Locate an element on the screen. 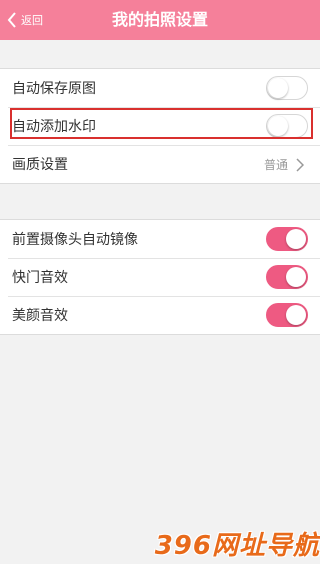 Image resolution: width=320 pixels, height=564 pixels. watermark-text: 396网址导航 is located at coordinates (237, 545).